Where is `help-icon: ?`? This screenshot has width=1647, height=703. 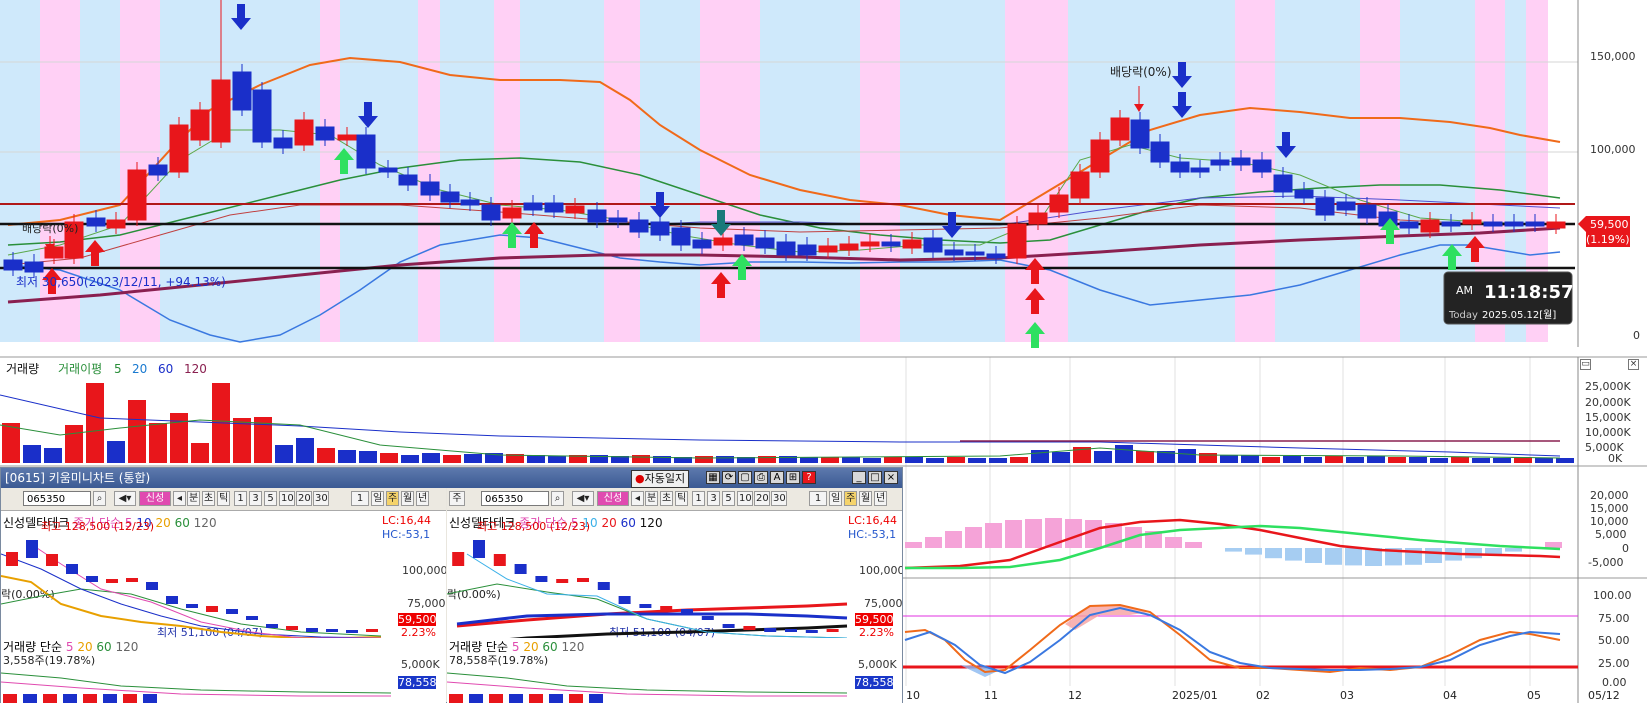
help-icon: ? is located at coordinates (809, 477).